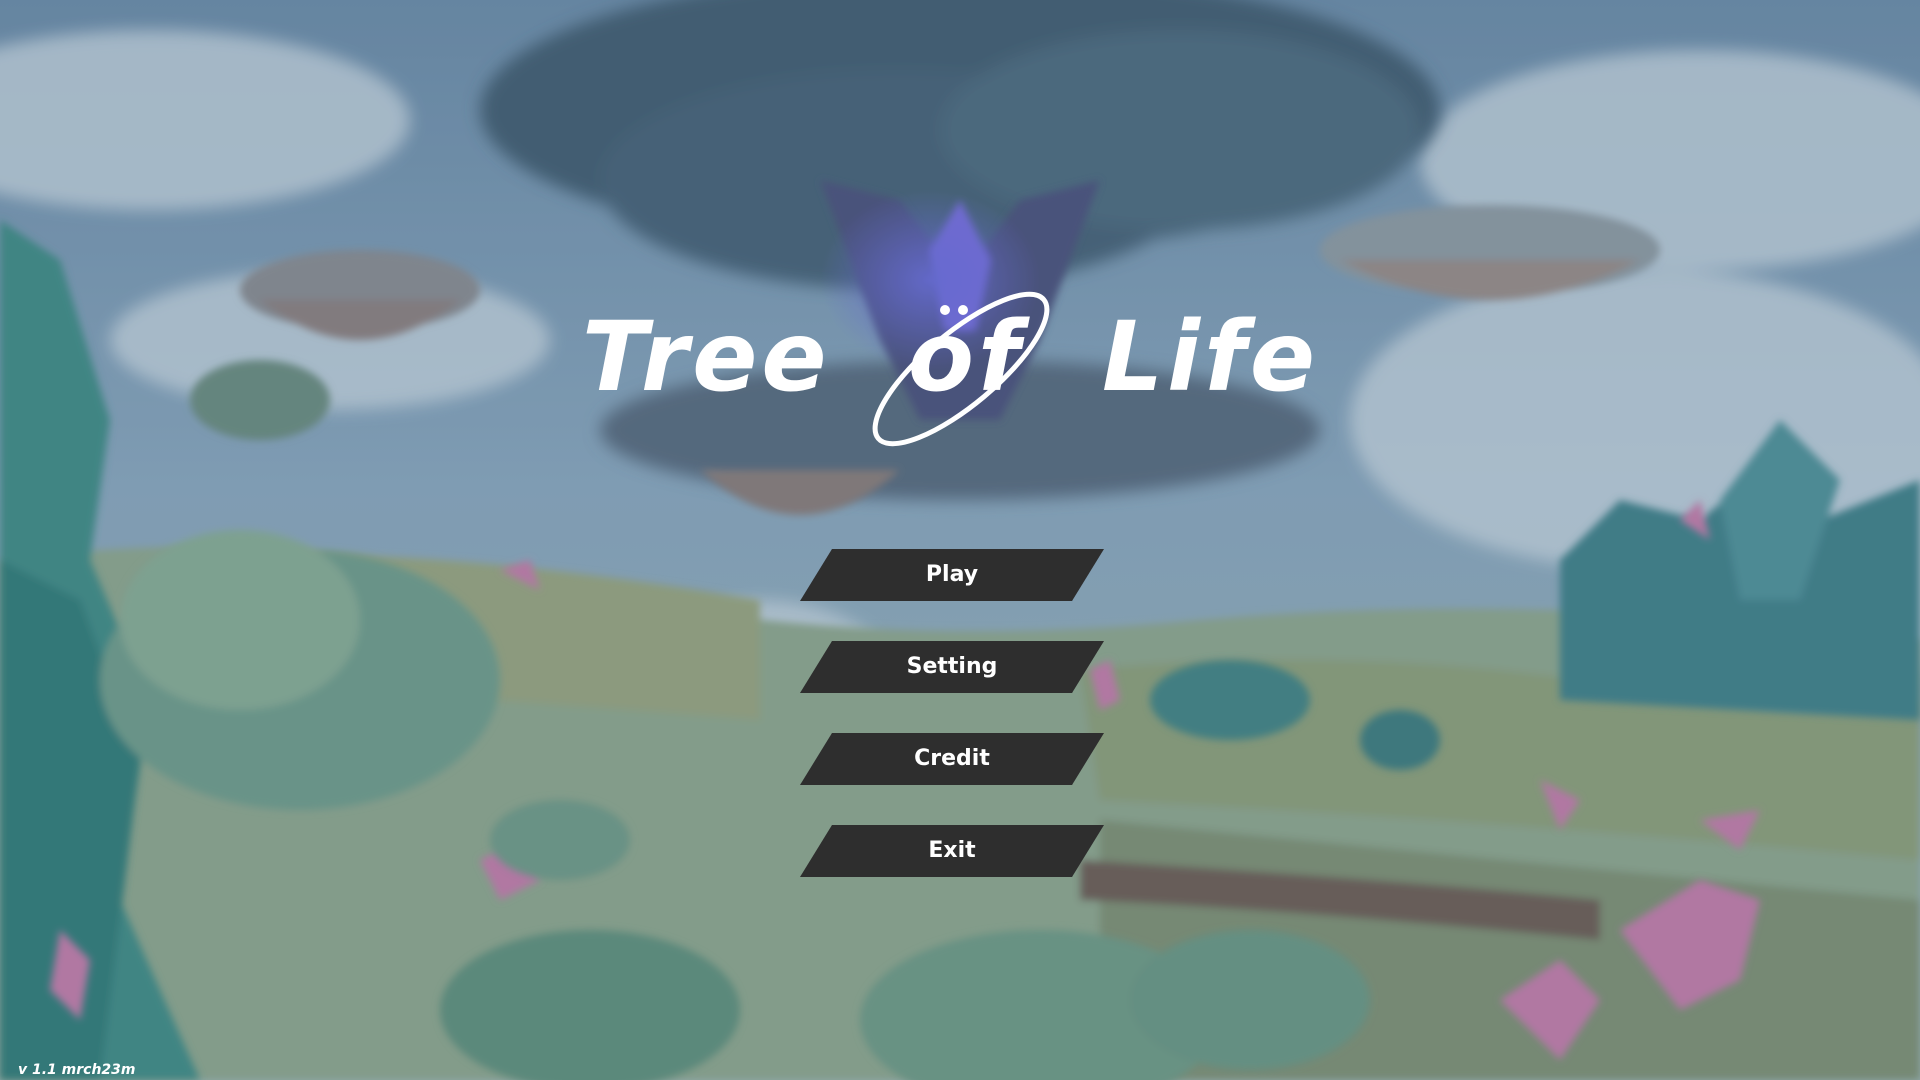  I want to click on setting-button-label: Setting, so click(952, 666).